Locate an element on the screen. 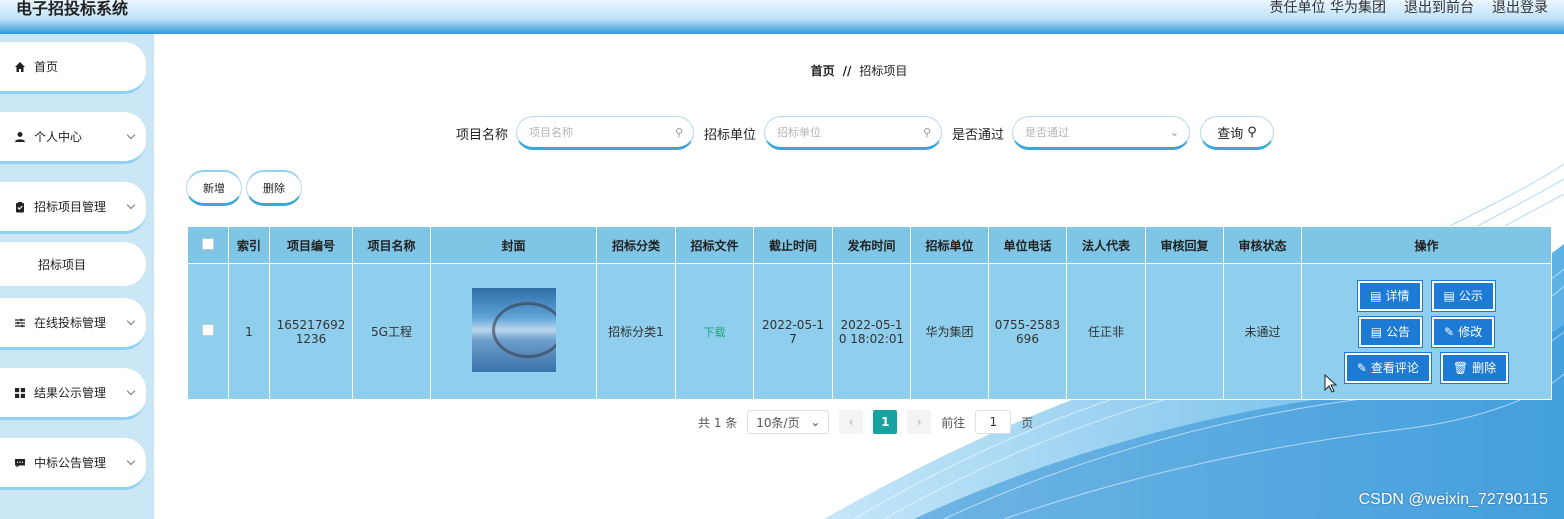 This screenshot has width=1564, height=519. operations-group: ▤ 详情 ▤ 公示 ▤ 公告 ✎ 修改 ✎ 查看评论 🗑 删除 is located at coordinates (1426, 331).